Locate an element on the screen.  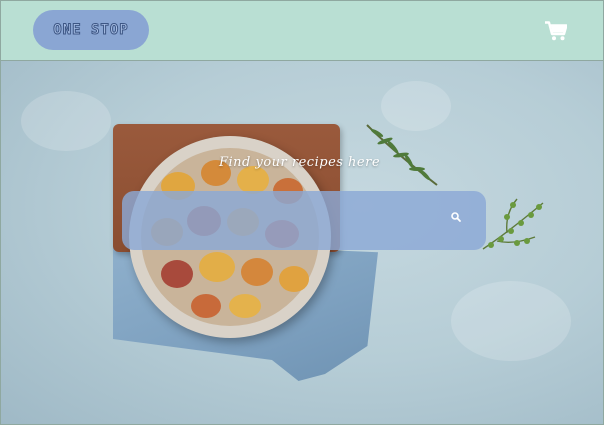
thyme-sprig is located at coordinates (513, 224).